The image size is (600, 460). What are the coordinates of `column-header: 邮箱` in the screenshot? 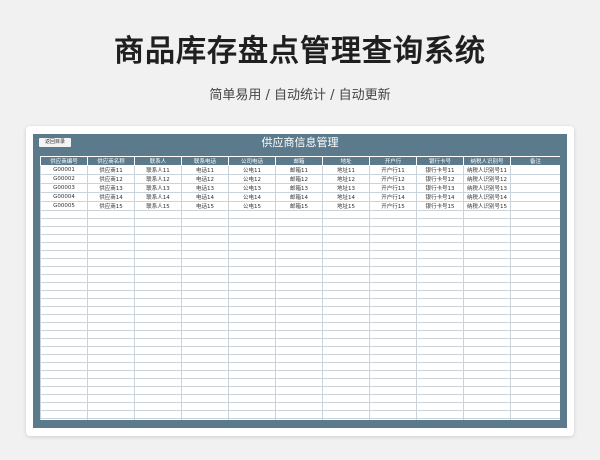 It's located at (299, 161).